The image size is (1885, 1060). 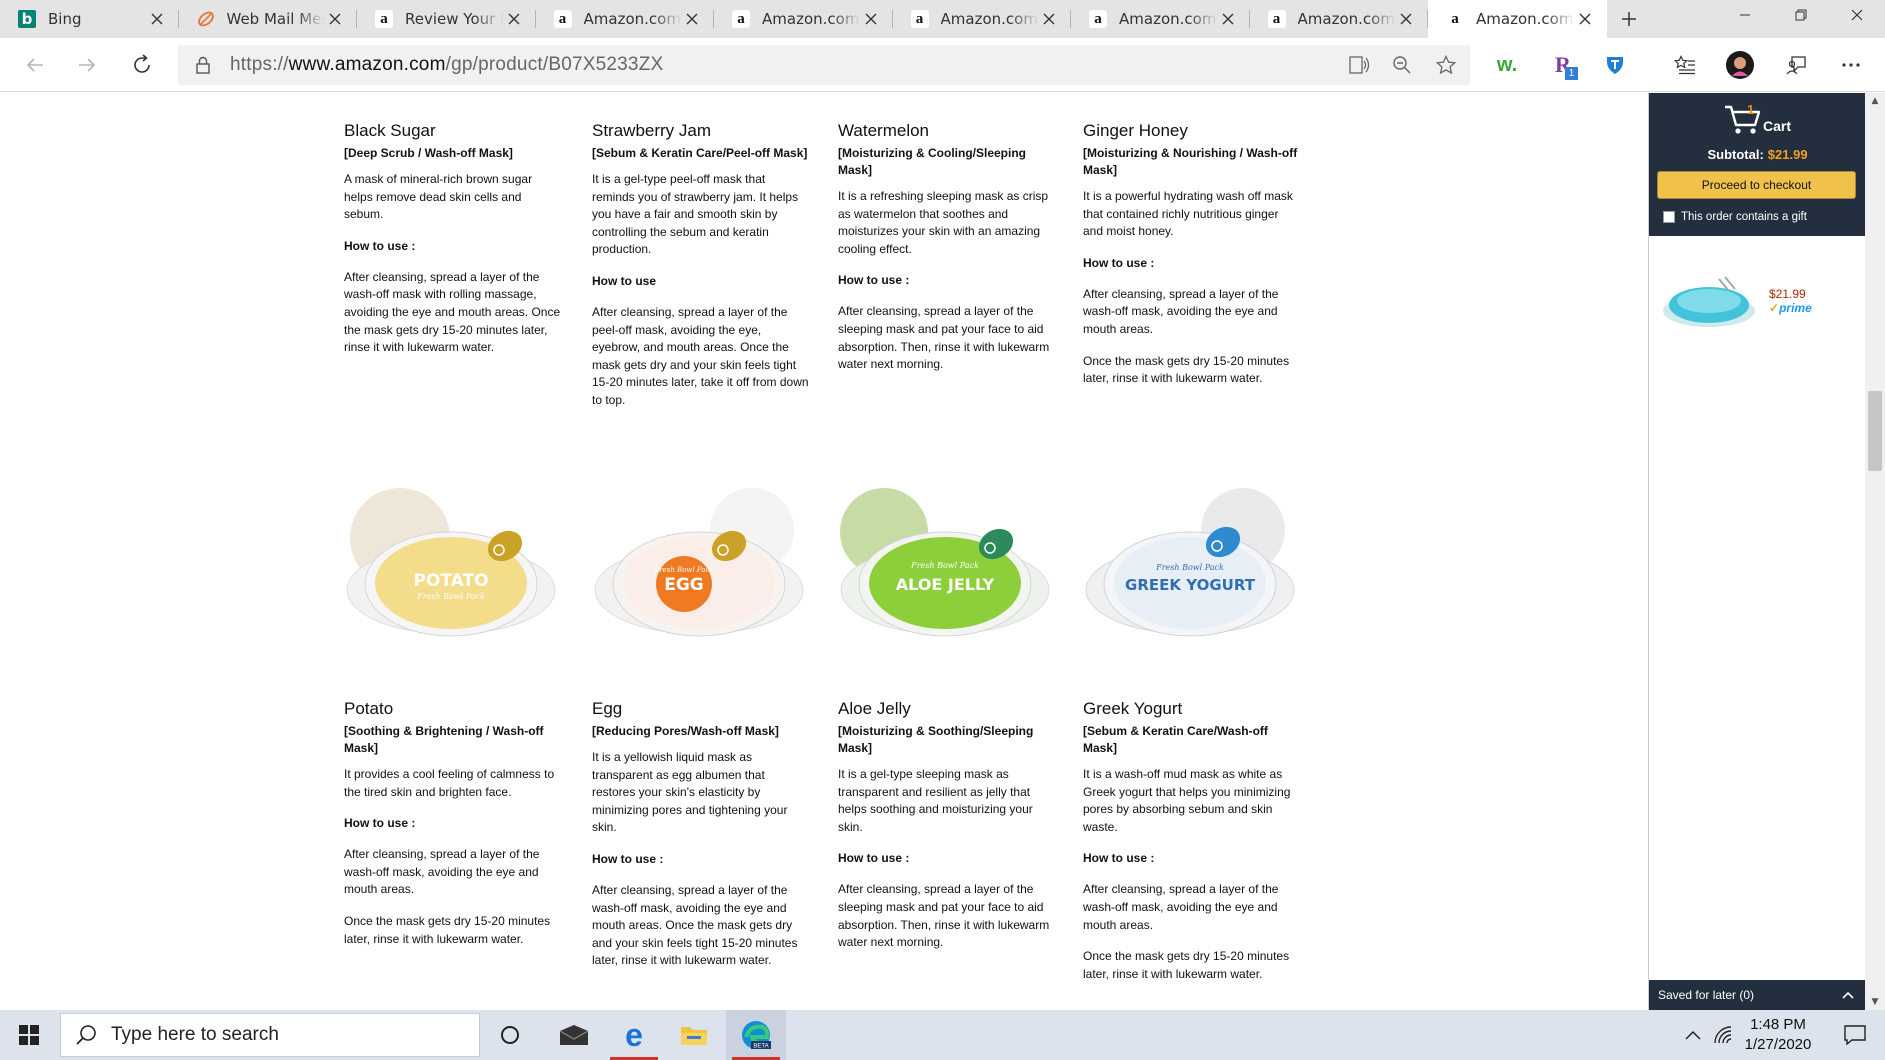 I want to click on webmail-icon, so click(x=206, y=19).